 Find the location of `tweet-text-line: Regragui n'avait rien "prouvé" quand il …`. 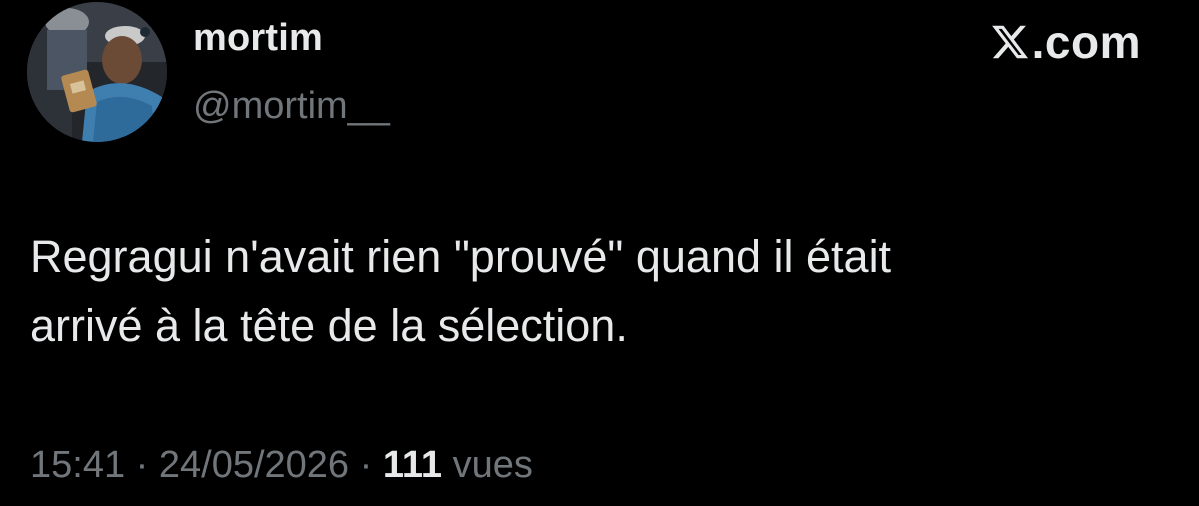

tweet-text-line: Regragui n'avait rien "prouvé" quand il … is located at coordinates (461, 256).